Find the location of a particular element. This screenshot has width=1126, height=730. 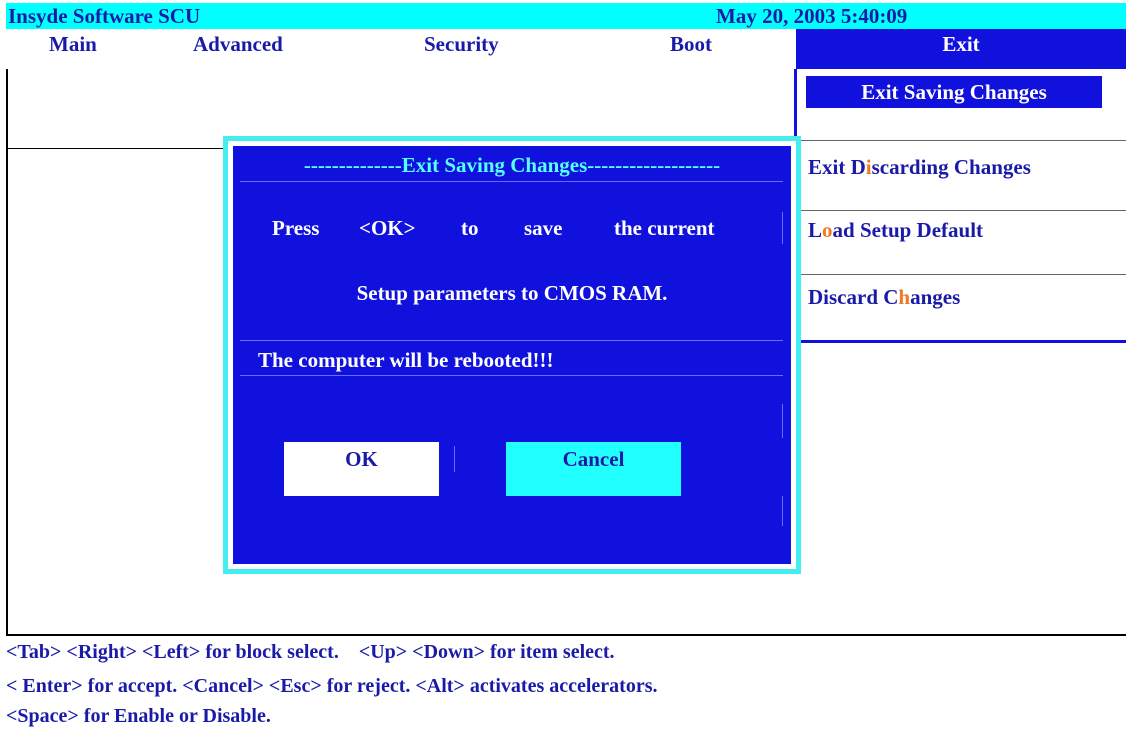

accelerator-key: h is located at coordinates (904, 297).